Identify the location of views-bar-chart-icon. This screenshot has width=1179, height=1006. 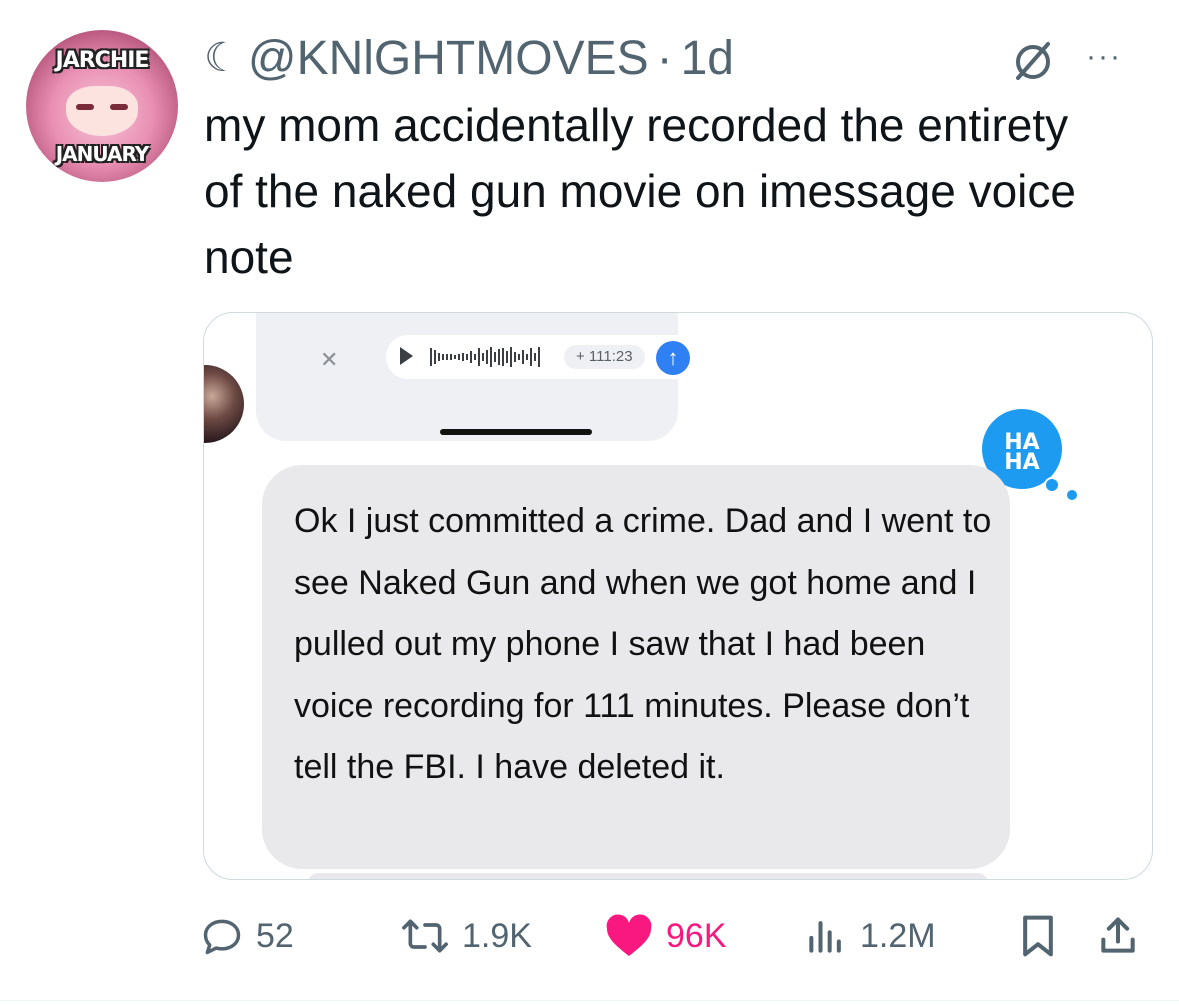
(825, 937).